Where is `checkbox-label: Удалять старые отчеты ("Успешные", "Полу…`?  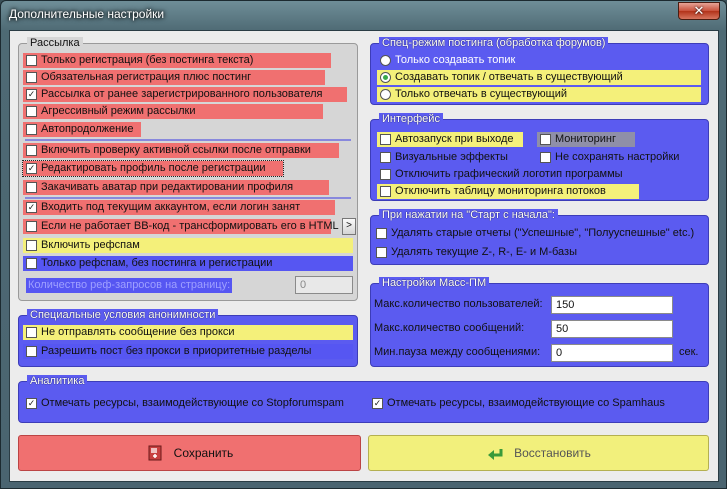
checkbox-label: Удалять старые отчеты ("Успешные", "Полу… is located at coordinates (543, 233).